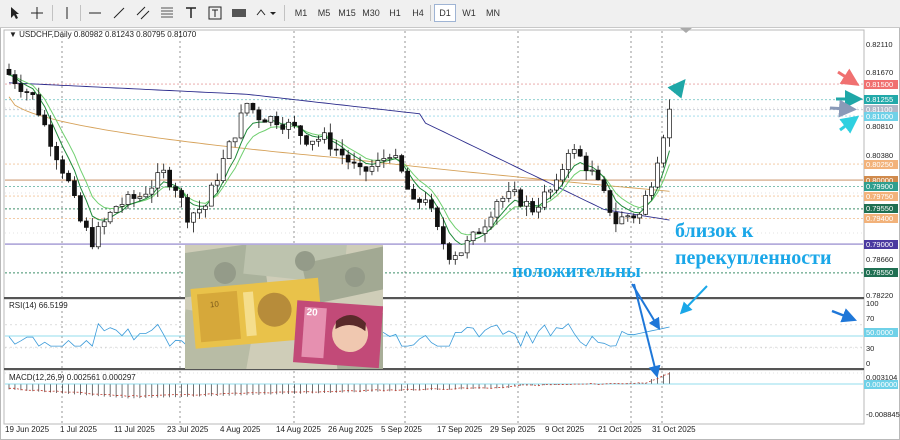 Image resolution: width=900 pixels, height=440 pixels. I want to click on date-label: 21 Oct 2025, so click(620, 429).